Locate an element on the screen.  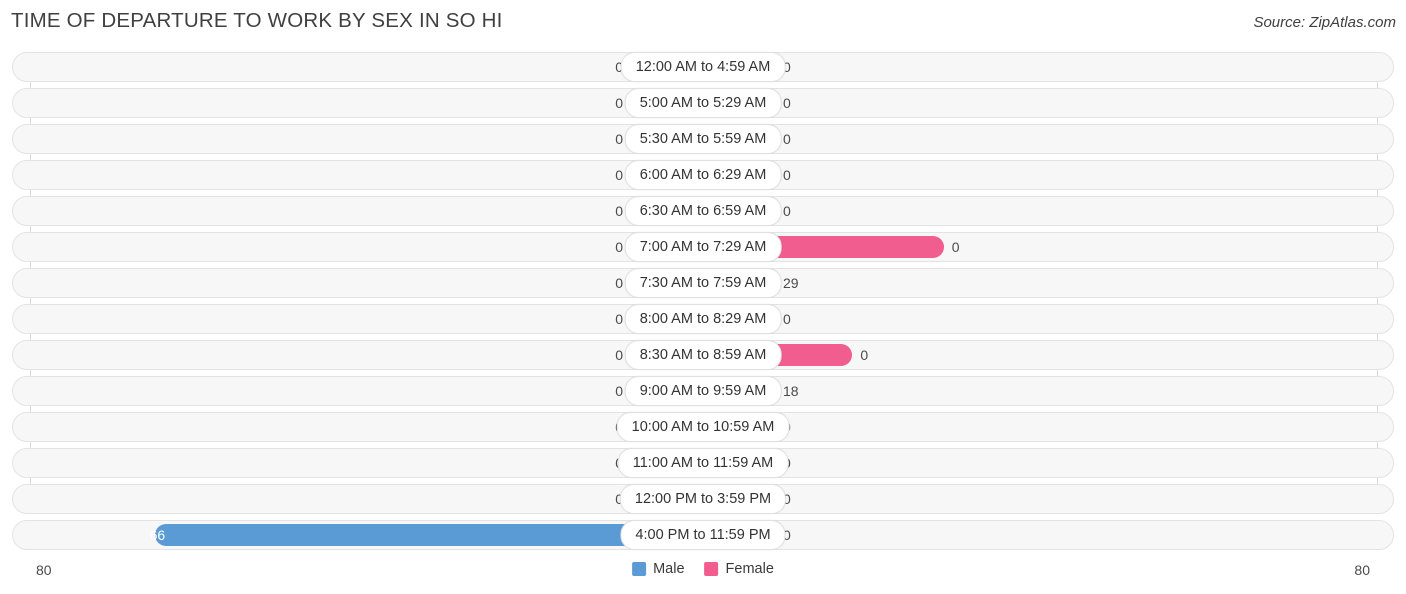
category-label: 7:00 AM to 7:29 AM is located at coordinates (703, 247).